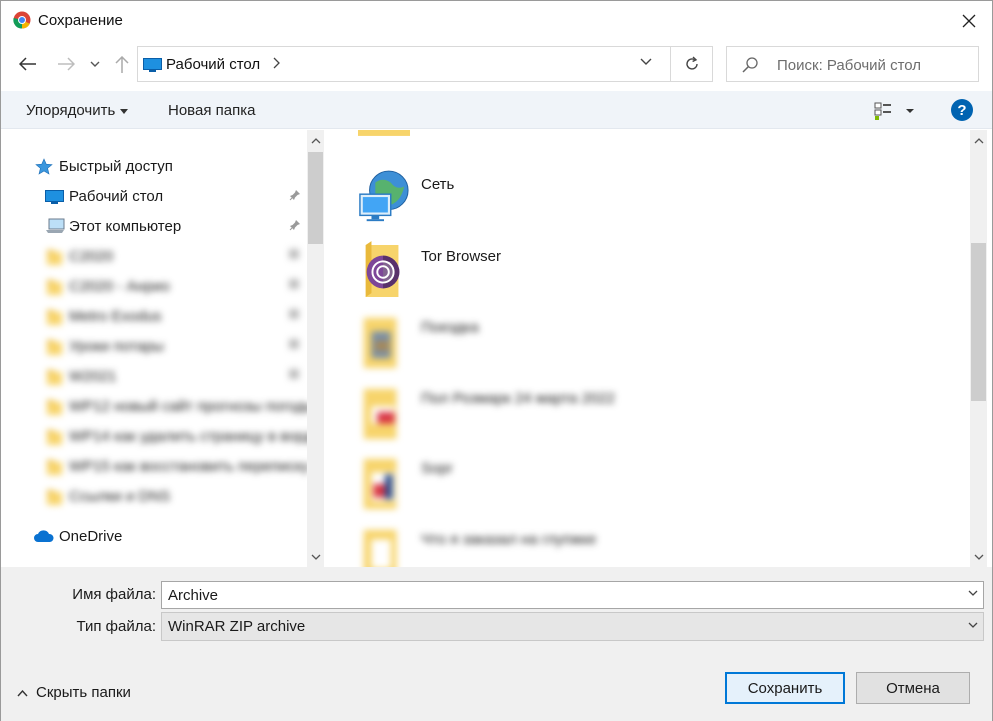 The height and width of the screenshot is (721, 993). Describe the element at coordinates (119, 286) in the screenshot. I see `sidebar-item-label: C2020 - Анрио` at that location.